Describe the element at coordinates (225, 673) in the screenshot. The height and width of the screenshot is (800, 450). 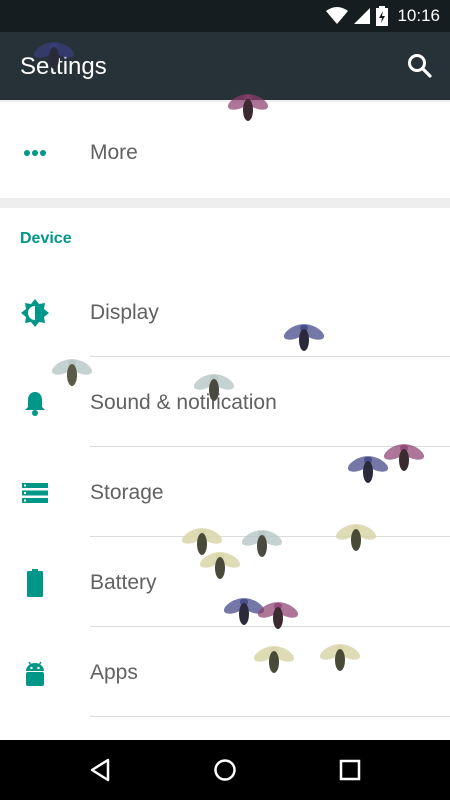
I see `settings-item-apps: Apps` at that location.